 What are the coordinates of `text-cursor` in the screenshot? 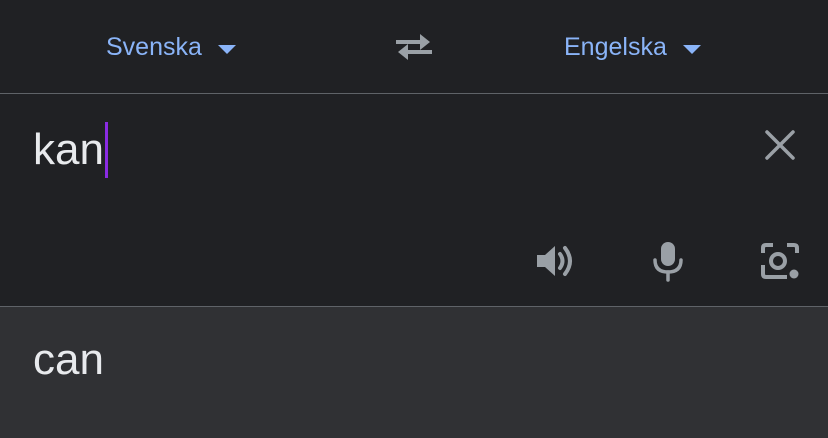 It's located at (106, 150).